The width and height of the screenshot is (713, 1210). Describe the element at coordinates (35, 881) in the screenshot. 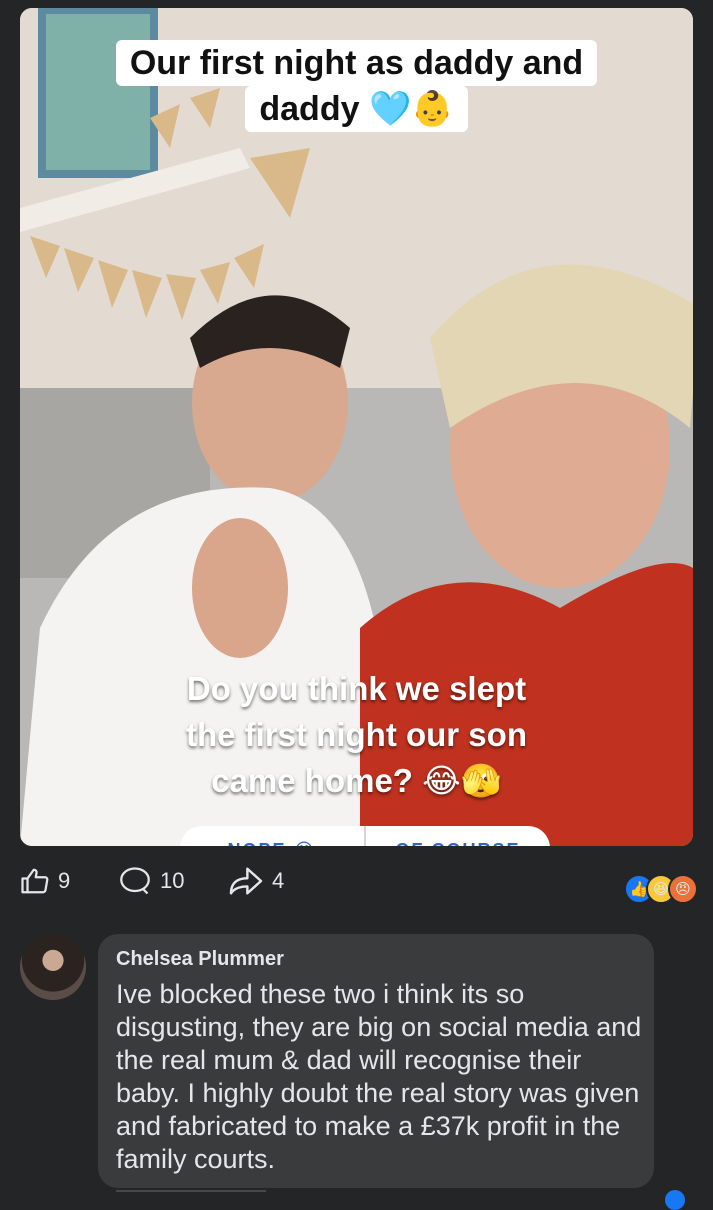

I see `thumbs-up-icon` at that location.